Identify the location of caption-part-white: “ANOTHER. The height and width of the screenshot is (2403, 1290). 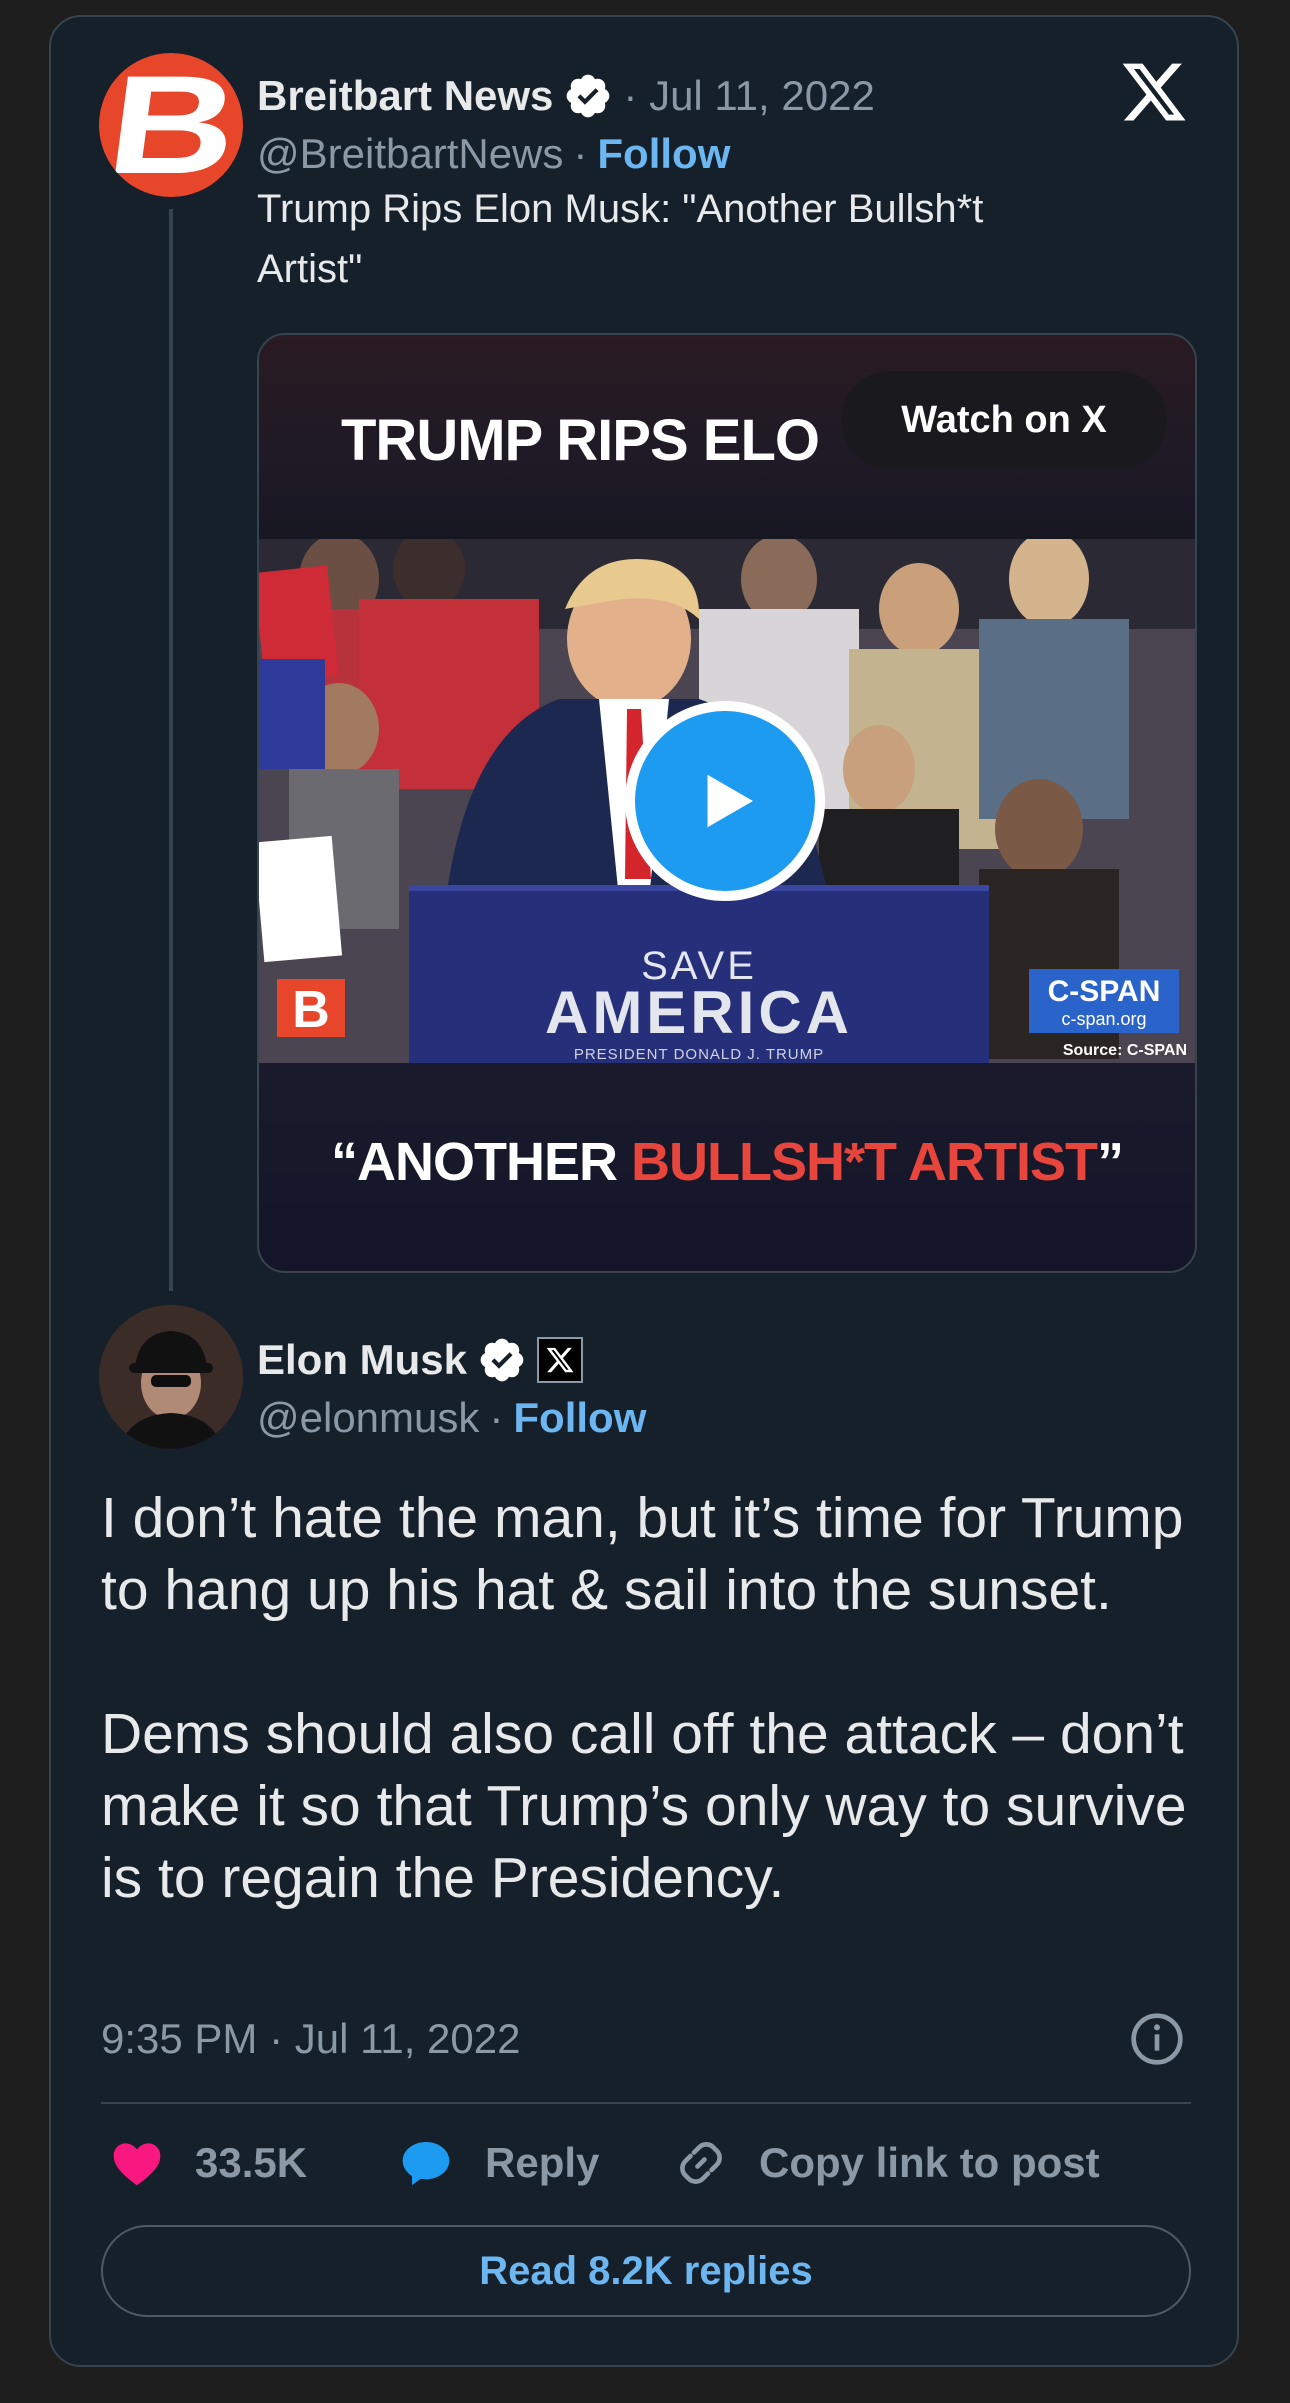
(481, 1162).